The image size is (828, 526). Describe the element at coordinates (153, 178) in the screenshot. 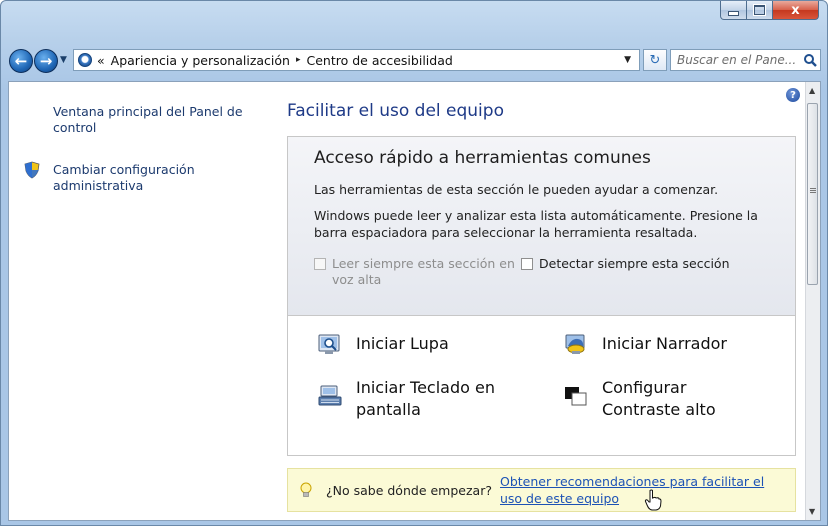

I see `sidebar-item-change-admin-settings: Cambiar configuración administrativa` at that location.